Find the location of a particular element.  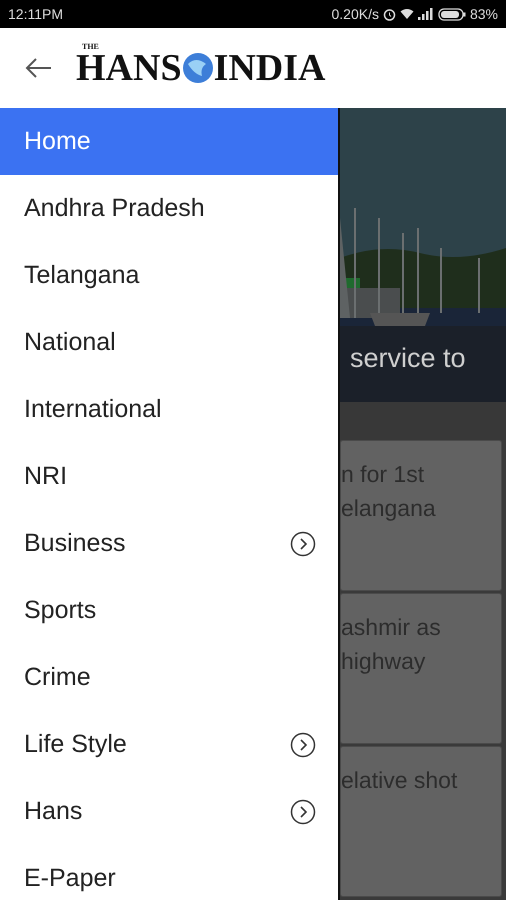

back-button is located at coordinates (38, 68).